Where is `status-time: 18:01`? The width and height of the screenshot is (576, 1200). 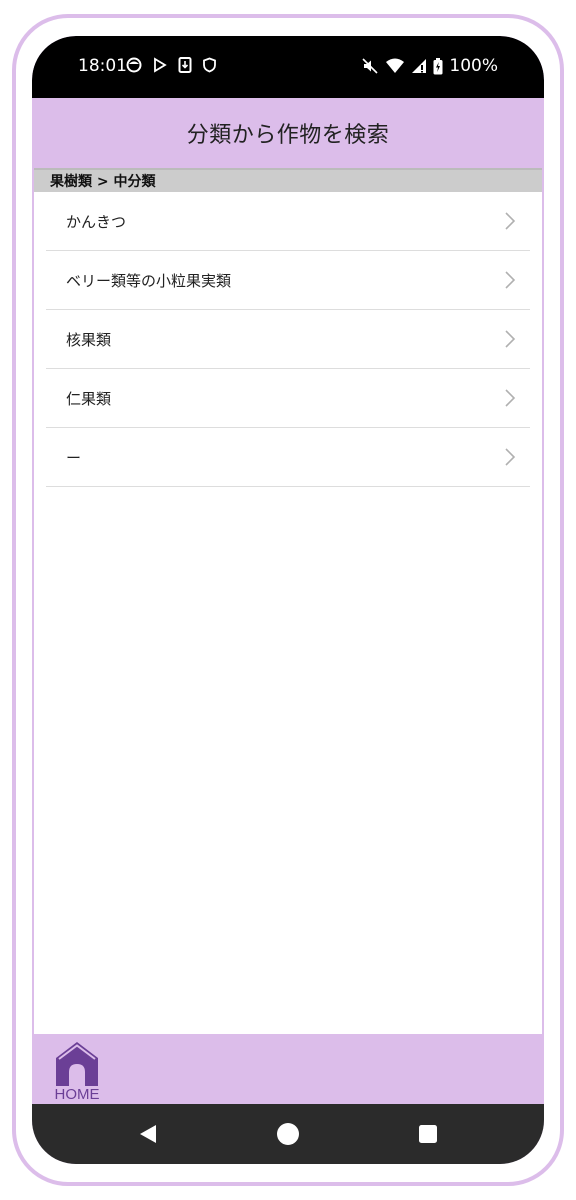 status-time: 18:01 is located at coordinates (102, 66).